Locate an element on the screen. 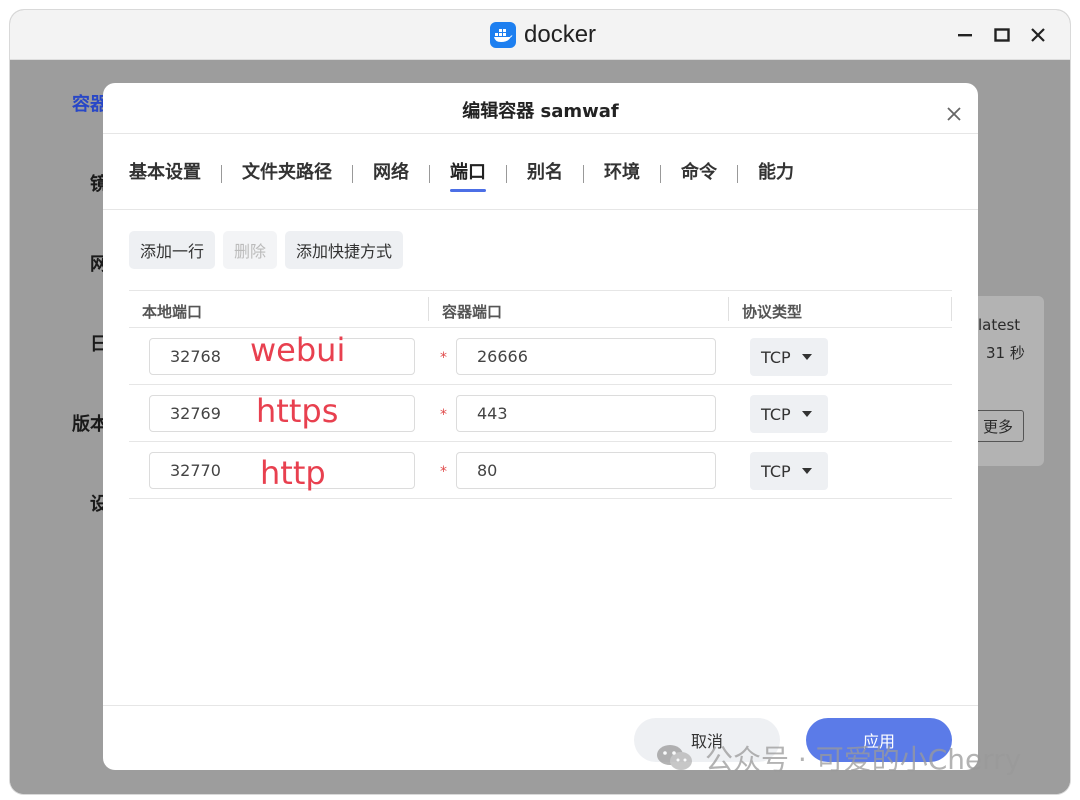 This screenshot has width=1080, height=800. container-port-input: 443 is located at coordinates (586, 413).